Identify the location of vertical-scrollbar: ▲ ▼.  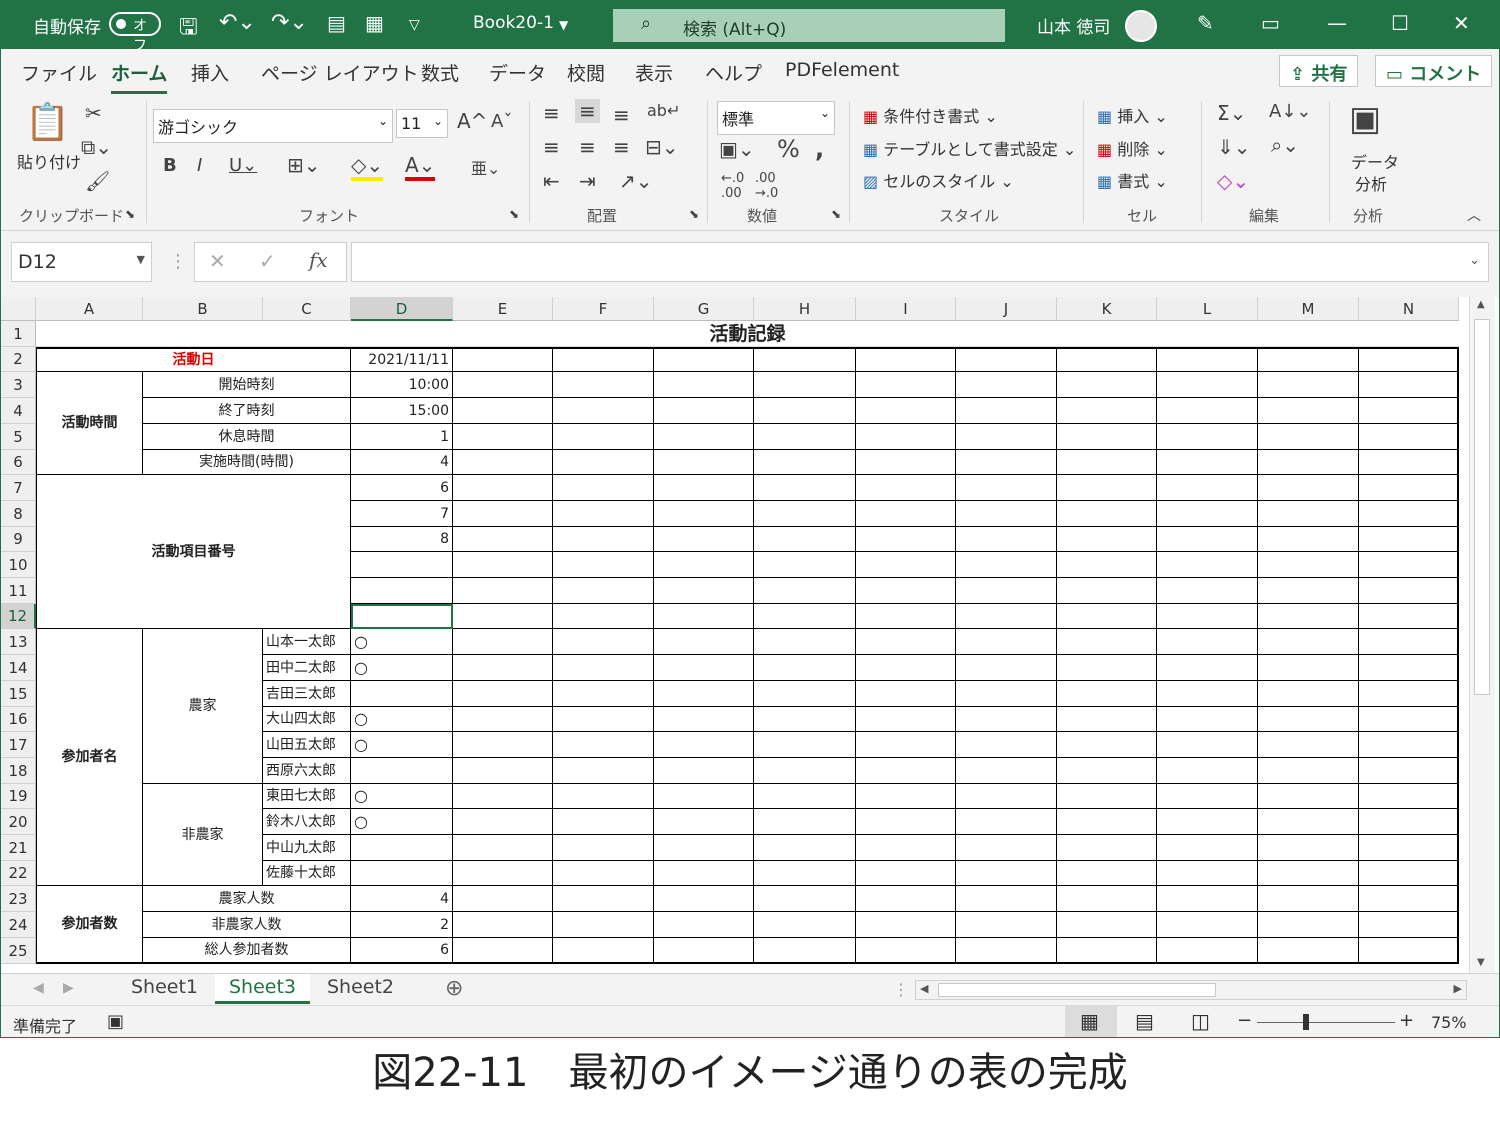
(1482, 635).